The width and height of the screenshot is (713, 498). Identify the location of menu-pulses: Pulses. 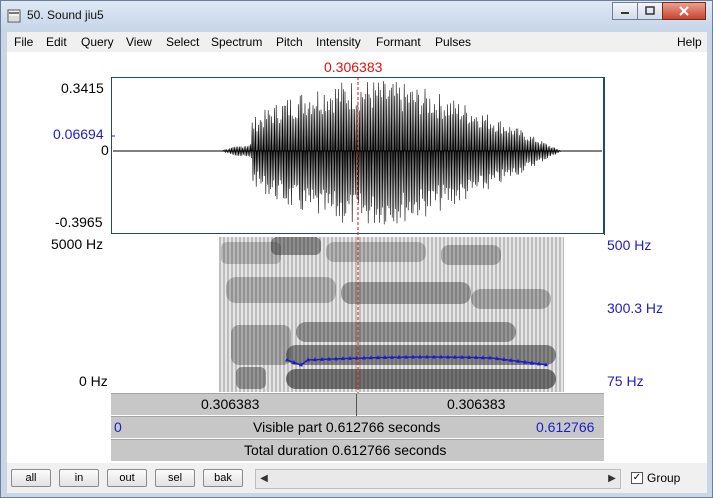
(453, 42).